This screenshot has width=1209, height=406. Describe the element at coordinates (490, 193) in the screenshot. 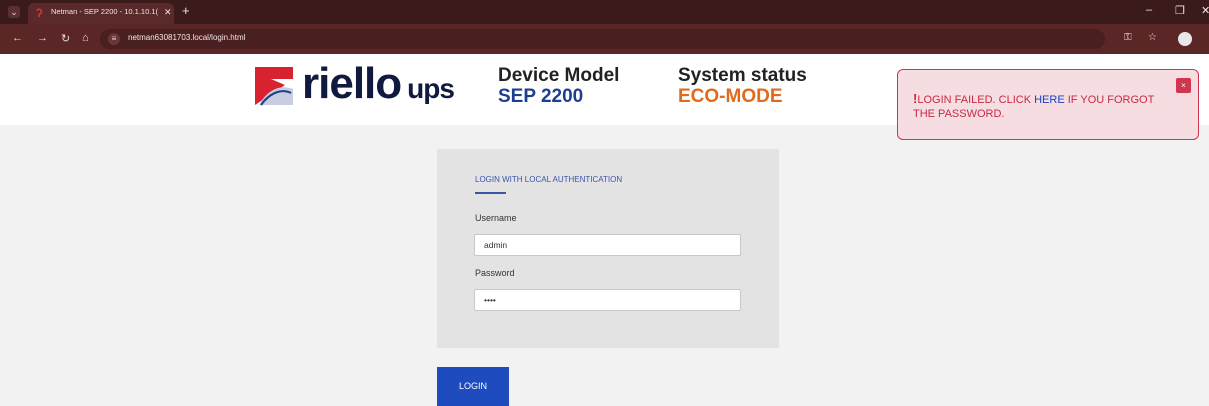

I see `title-underline` at that location.